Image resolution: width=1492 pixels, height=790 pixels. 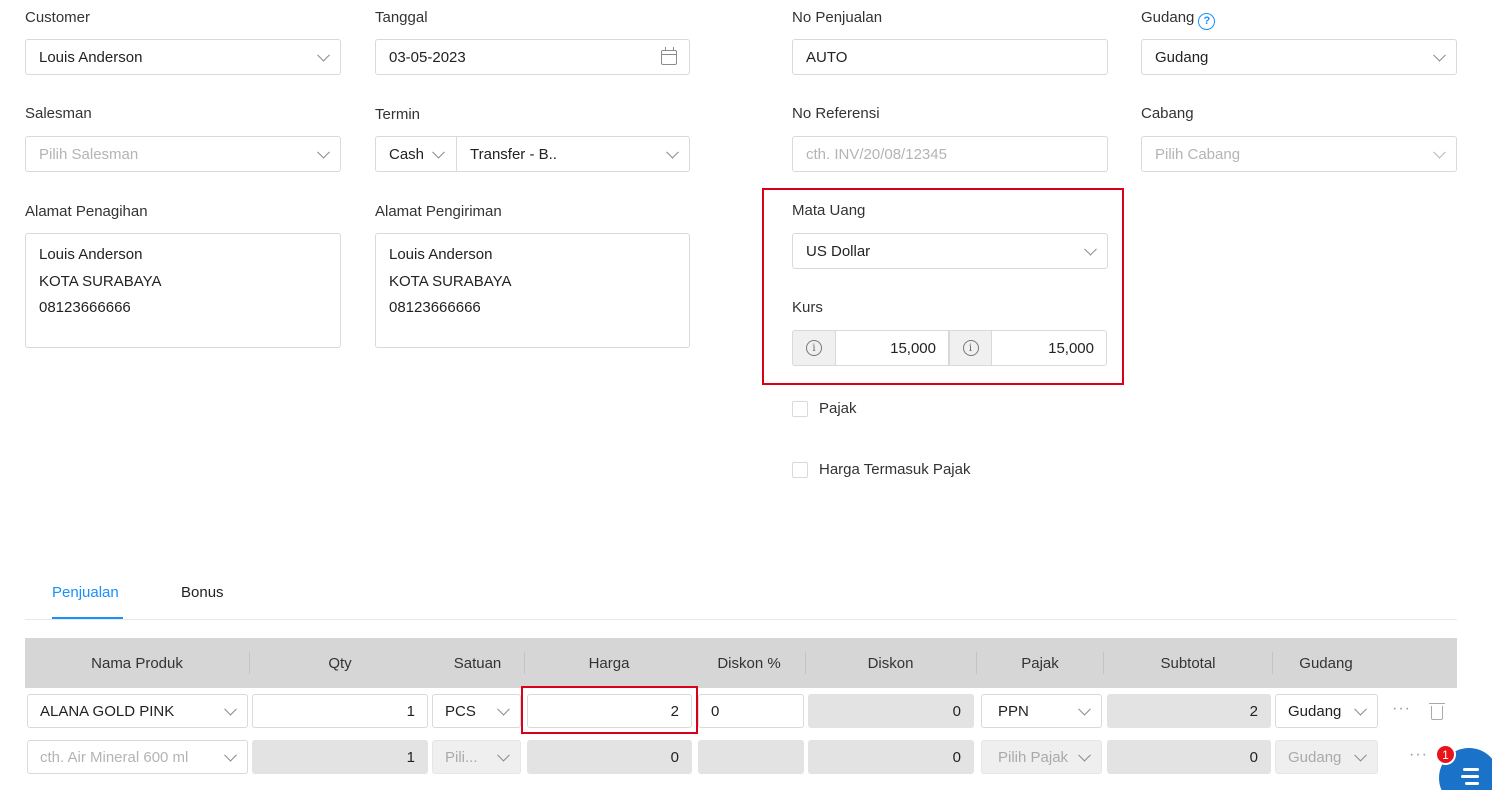 I want to click on salesman-label: Salesman, so click(x=58, y=113).